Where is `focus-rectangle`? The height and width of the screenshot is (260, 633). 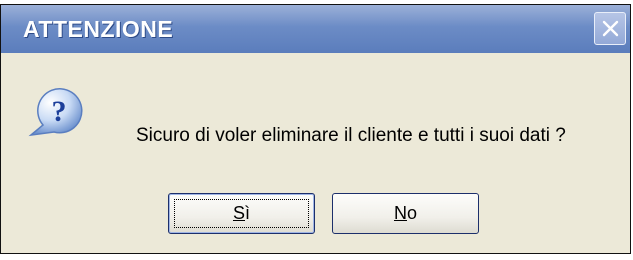 focus-rectangle is located at coordinates (241, 213).